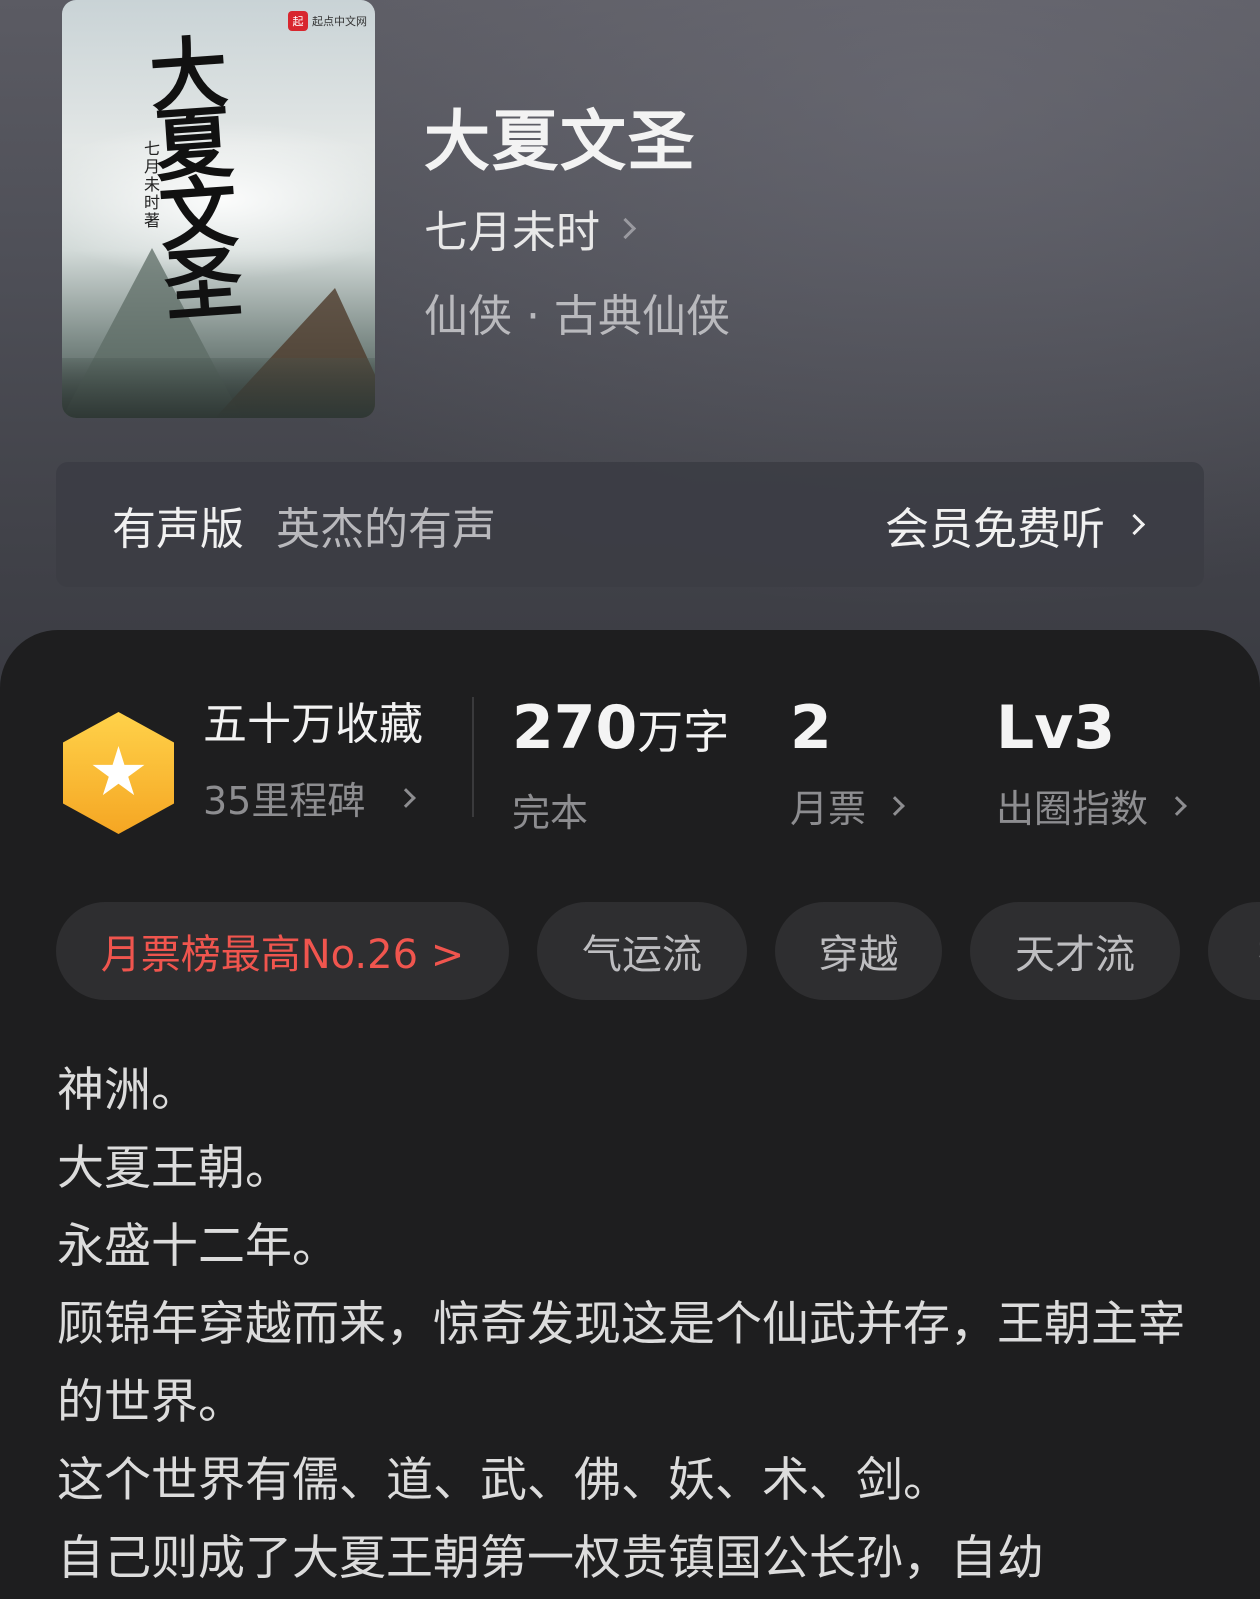 The width and height of the screenshot is (1260, 1599). I want to click on monthly-tickets-link: 月票, so click(847, 805).